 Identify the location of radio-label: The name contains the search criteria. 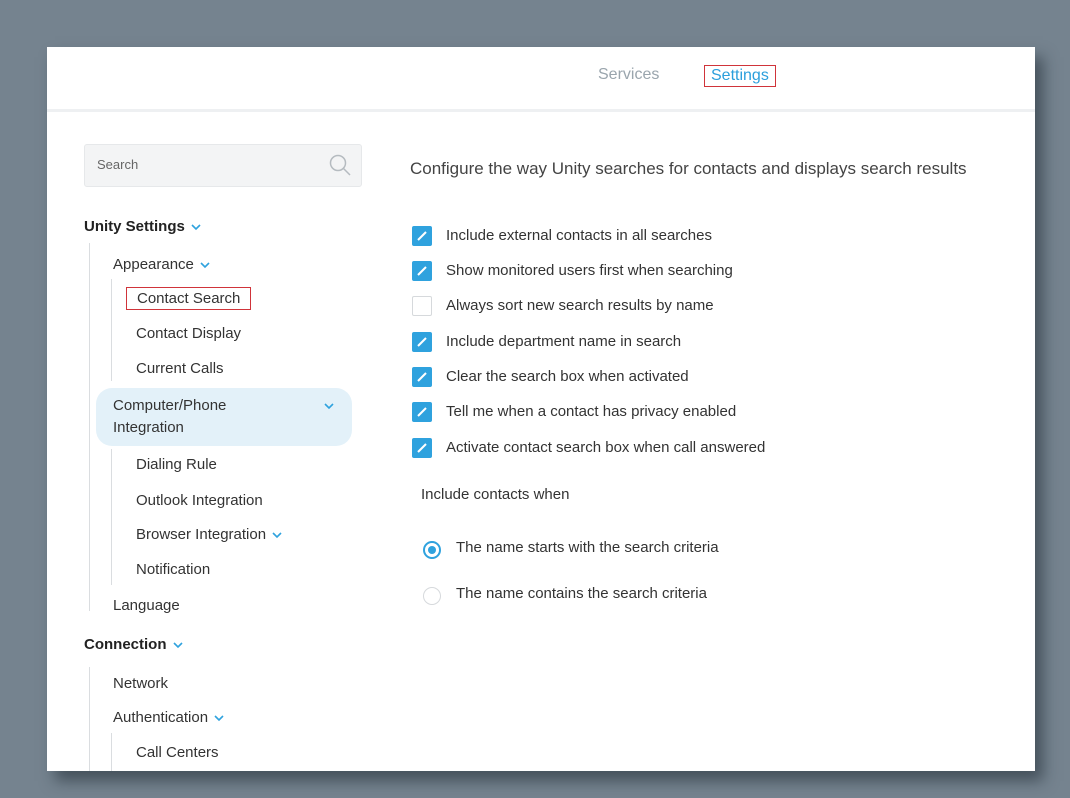
(581, 593).